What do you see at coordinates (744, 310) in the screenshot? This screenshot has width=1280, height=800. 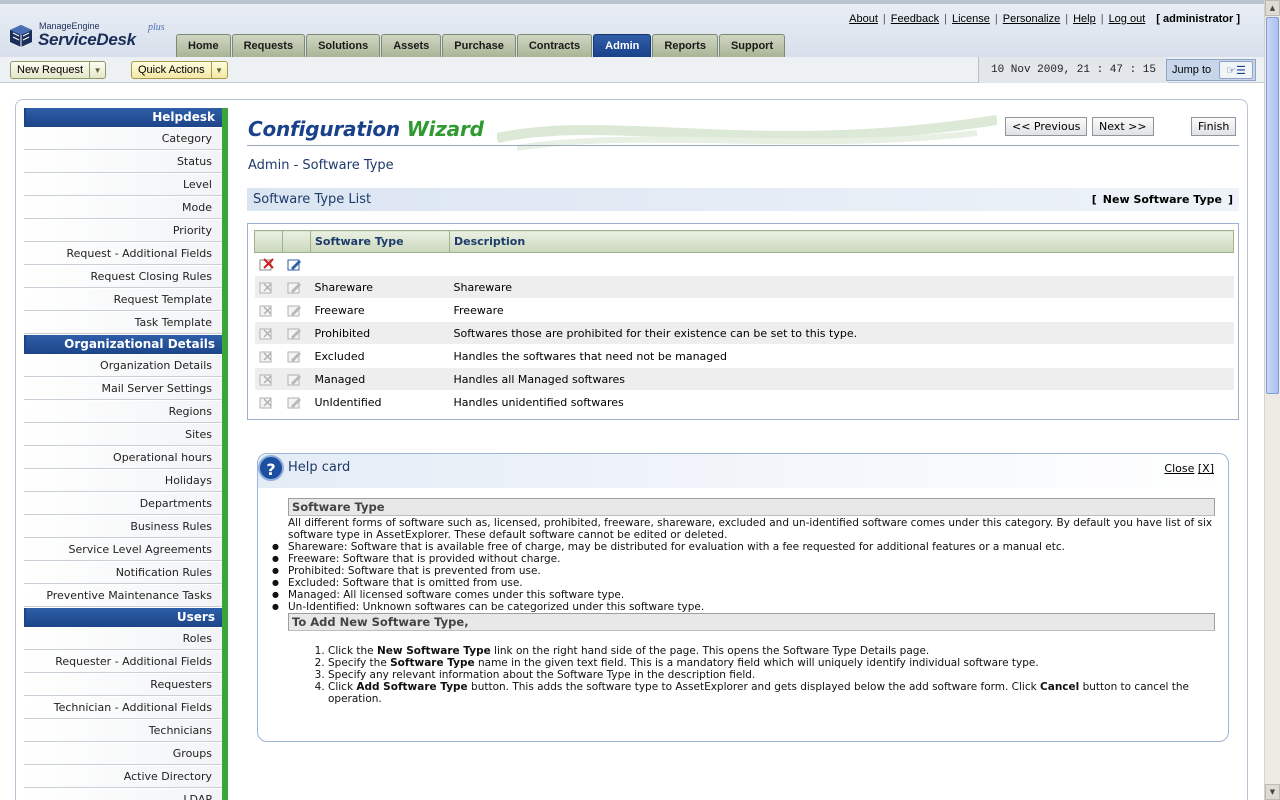 I see `table-row: Freeware Freeware` at bounding box center [744, 310].